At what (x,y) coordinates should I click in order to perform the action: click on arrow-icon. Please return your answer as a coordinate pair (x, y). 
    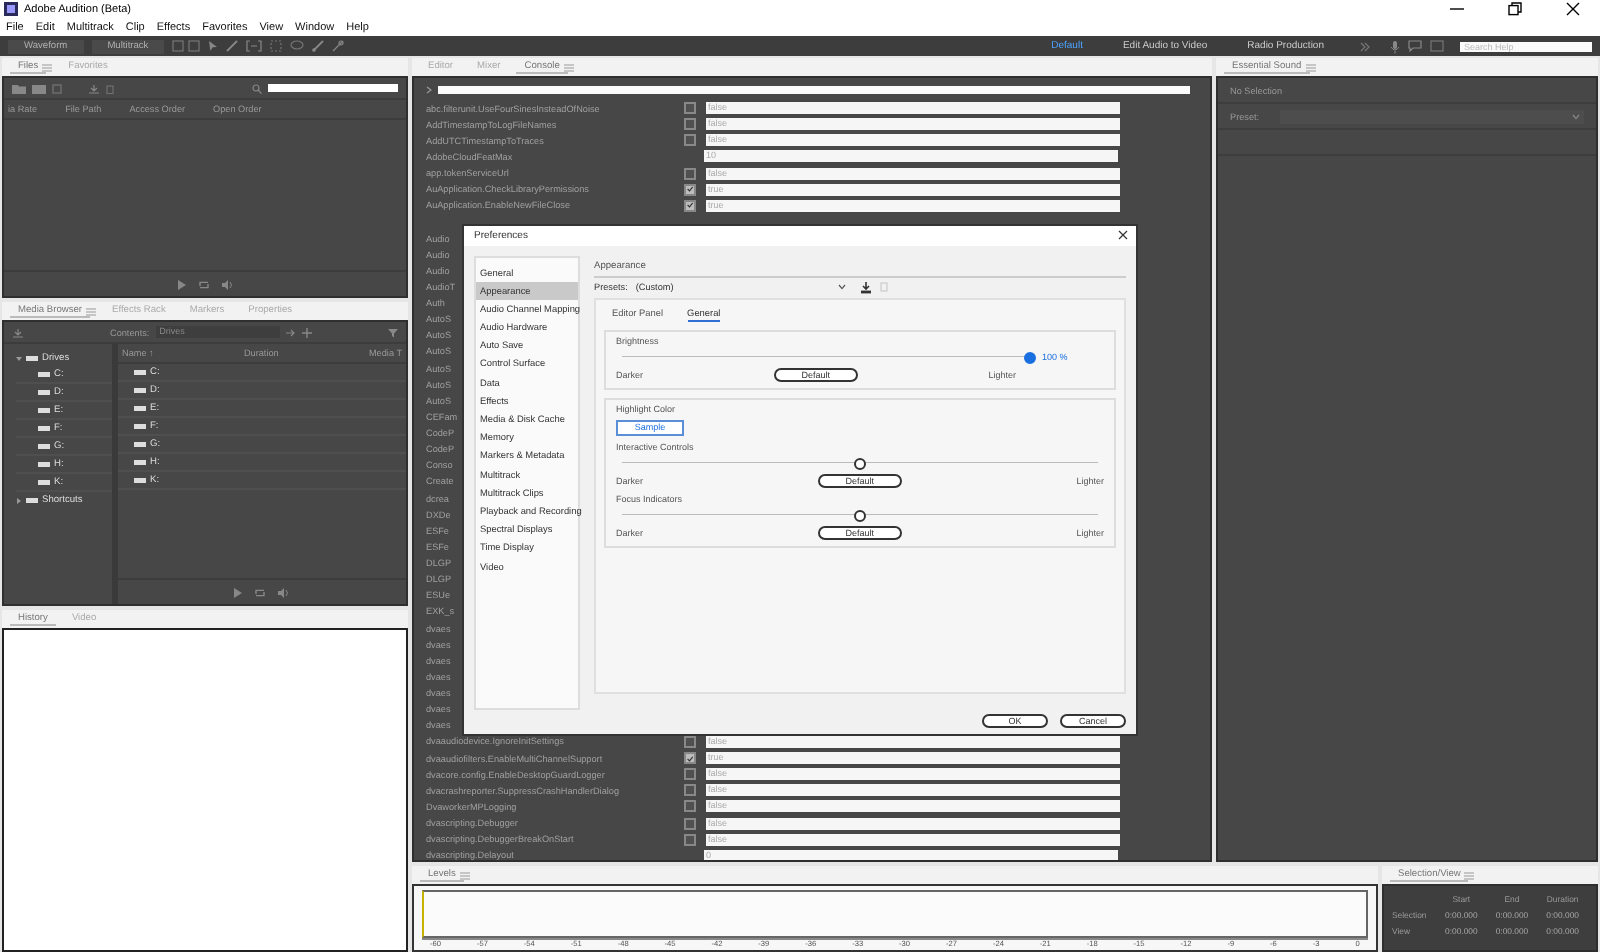
    Looking at the image, I should click on (290, 332).